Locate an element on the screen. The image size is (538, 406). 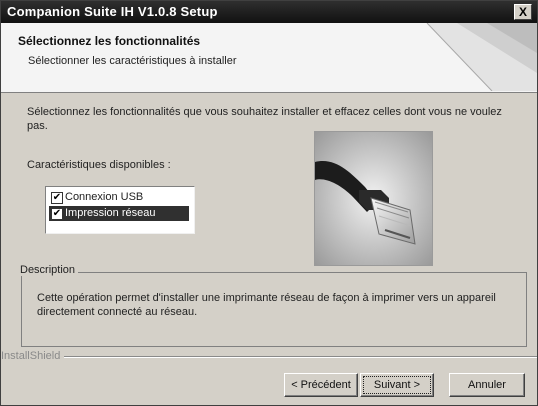
back-button: < Précédent is located at coordinates (321, 385).